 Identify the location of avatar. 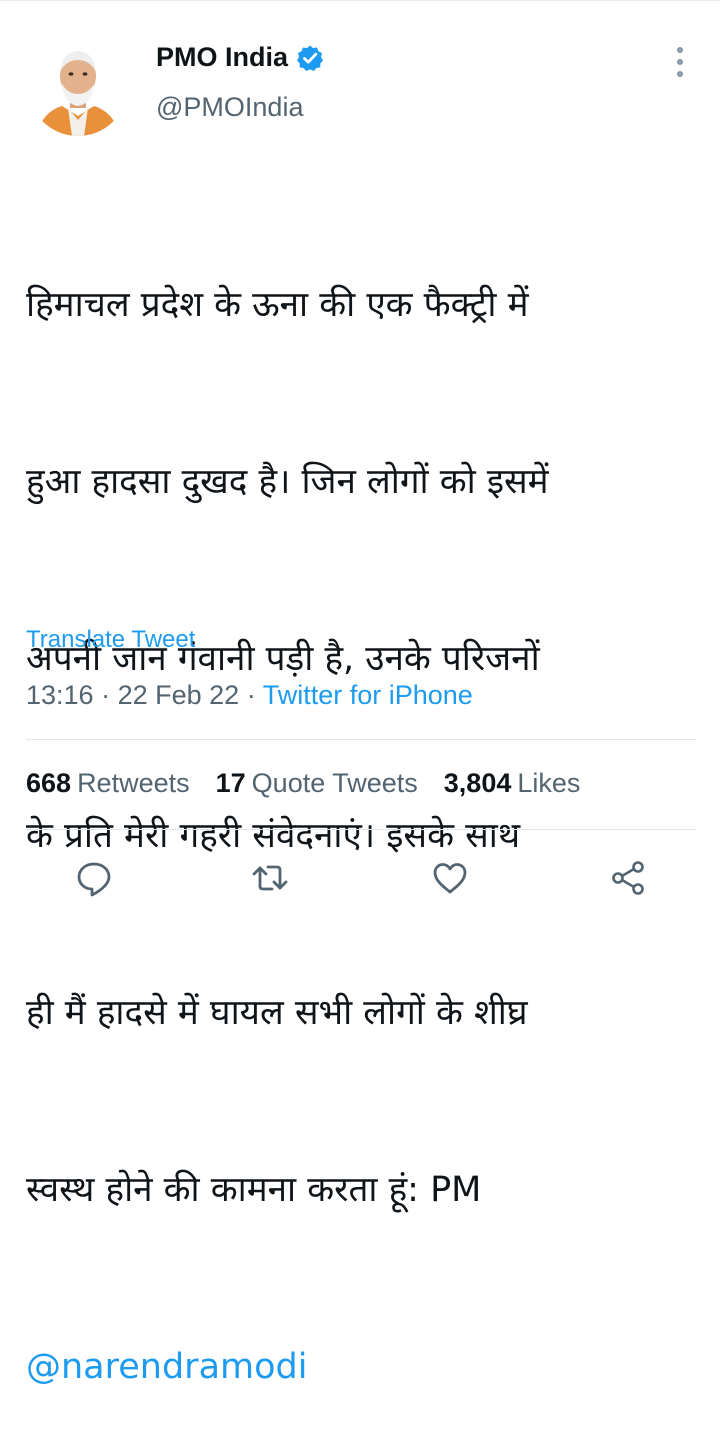
(78, 86).